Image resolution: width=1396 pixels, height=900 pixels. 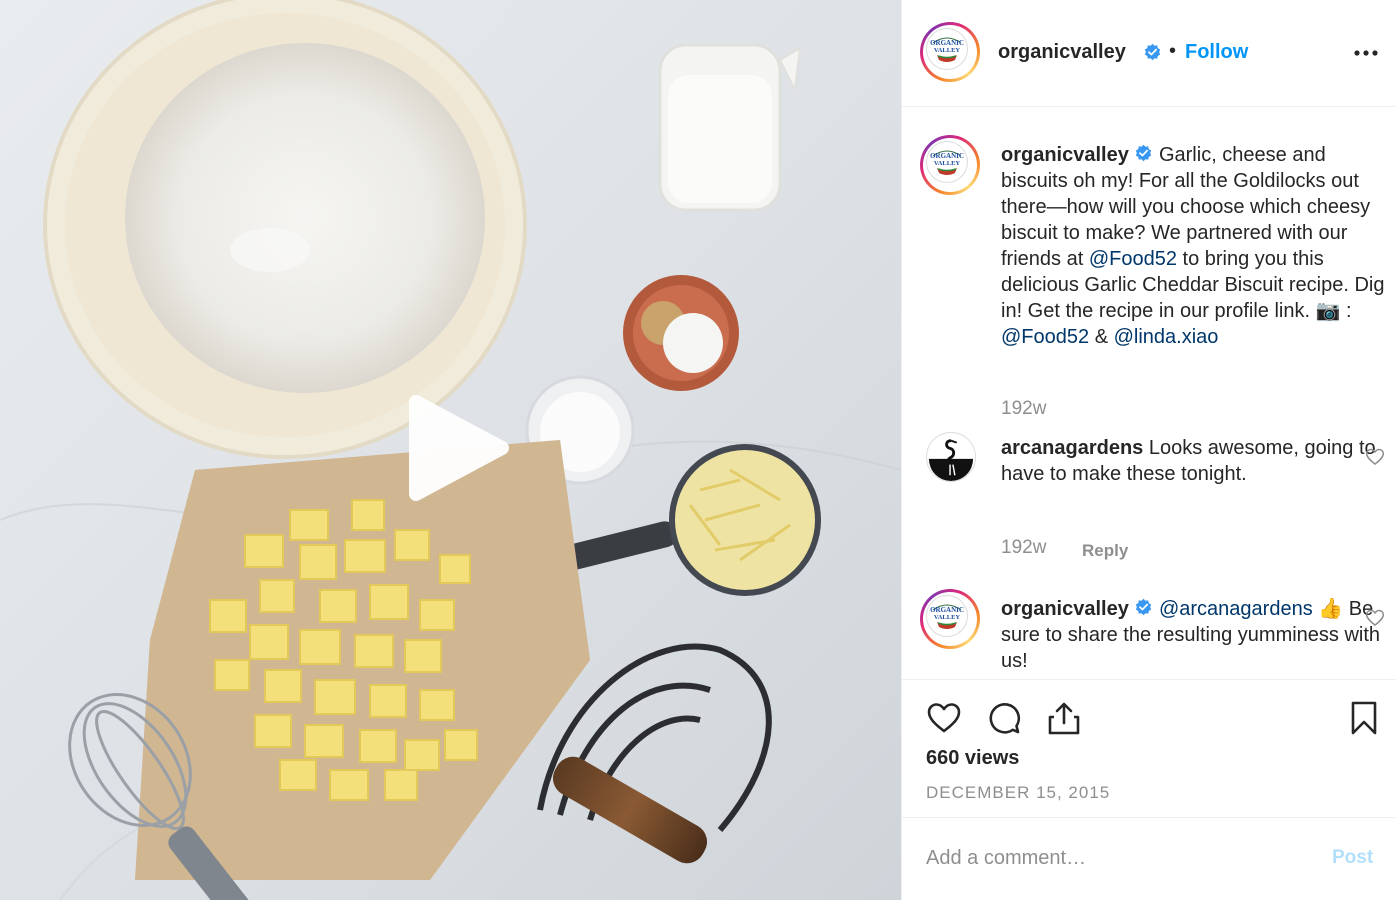 I want to click on bookmark-icon, so click(x=1364, y=718).